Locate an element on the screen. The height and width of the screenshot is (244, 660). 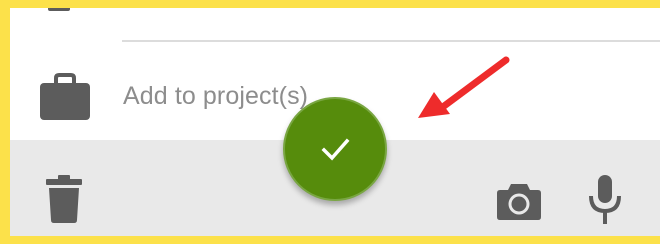
field-divider is located at coordinates (391, 41).